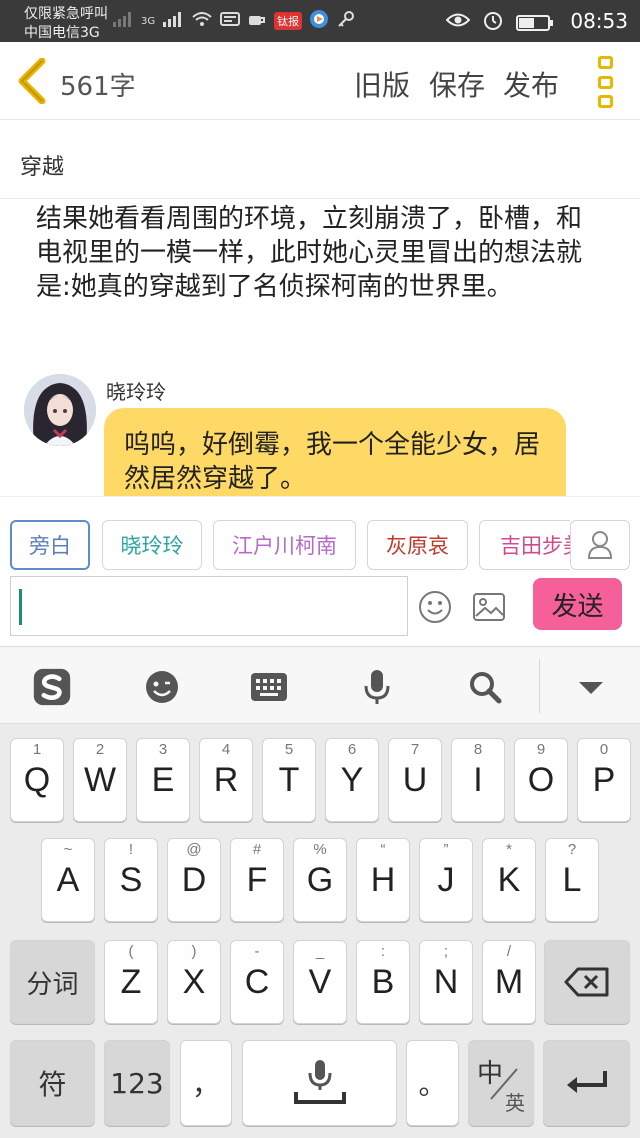 The image size is (640, 1138). Describe the element at coordinates (20, 607) in the screenshot. I see `text-cursor` at that location.